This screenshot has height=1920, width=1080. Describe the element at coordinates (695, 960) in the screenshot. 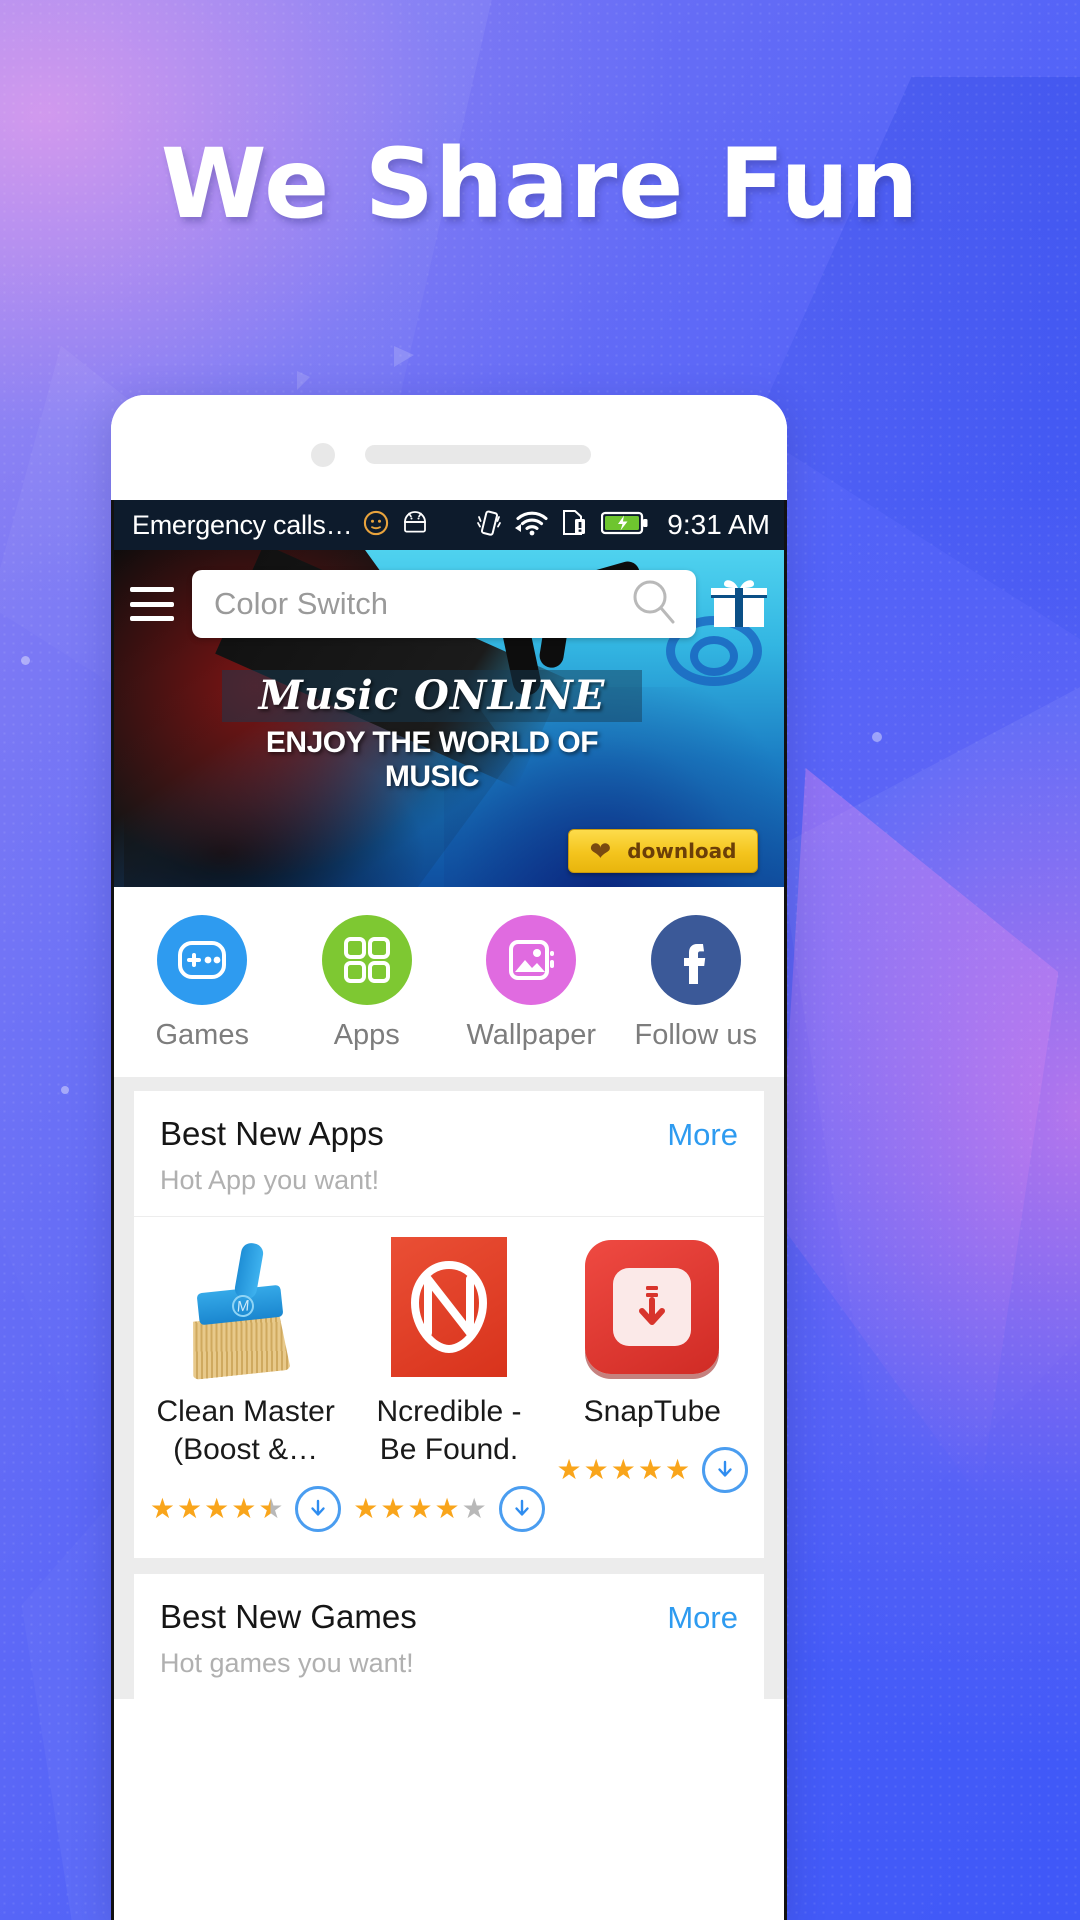

I see `facebook-icon` at that location.